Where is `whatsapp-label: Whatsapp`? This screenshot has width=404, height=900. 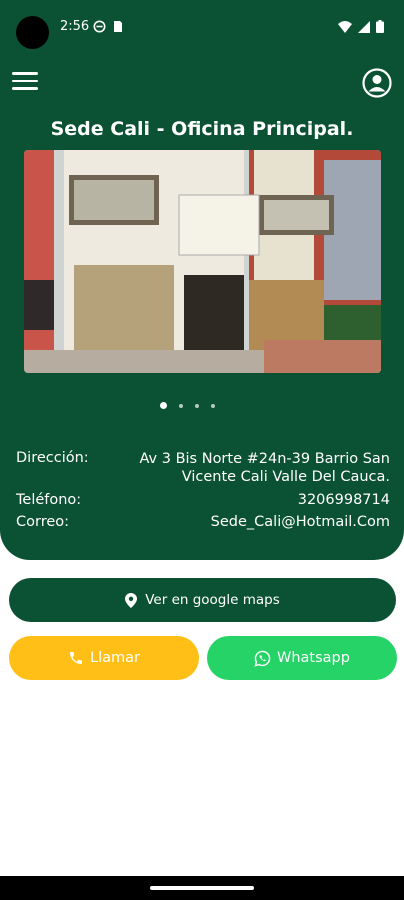
whatsapp-label: Whatsapp is located at coordinates (313, 658).